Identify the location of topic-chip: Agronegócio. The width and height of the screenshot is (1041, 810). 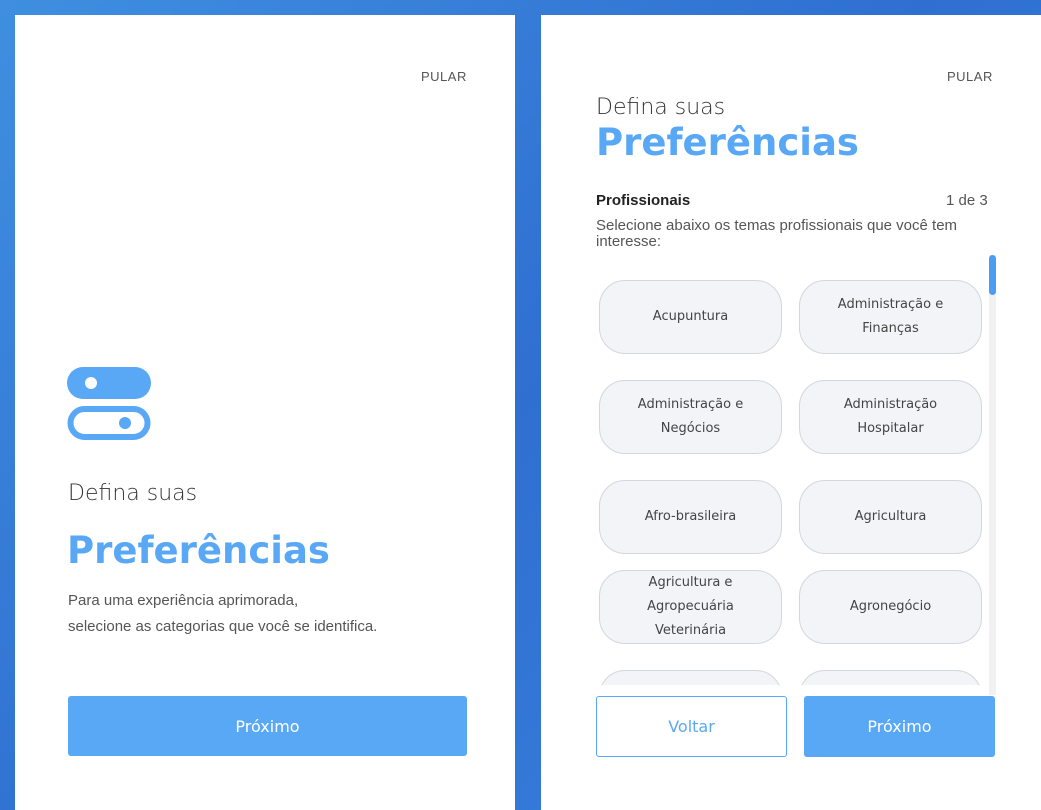
(890, 607).